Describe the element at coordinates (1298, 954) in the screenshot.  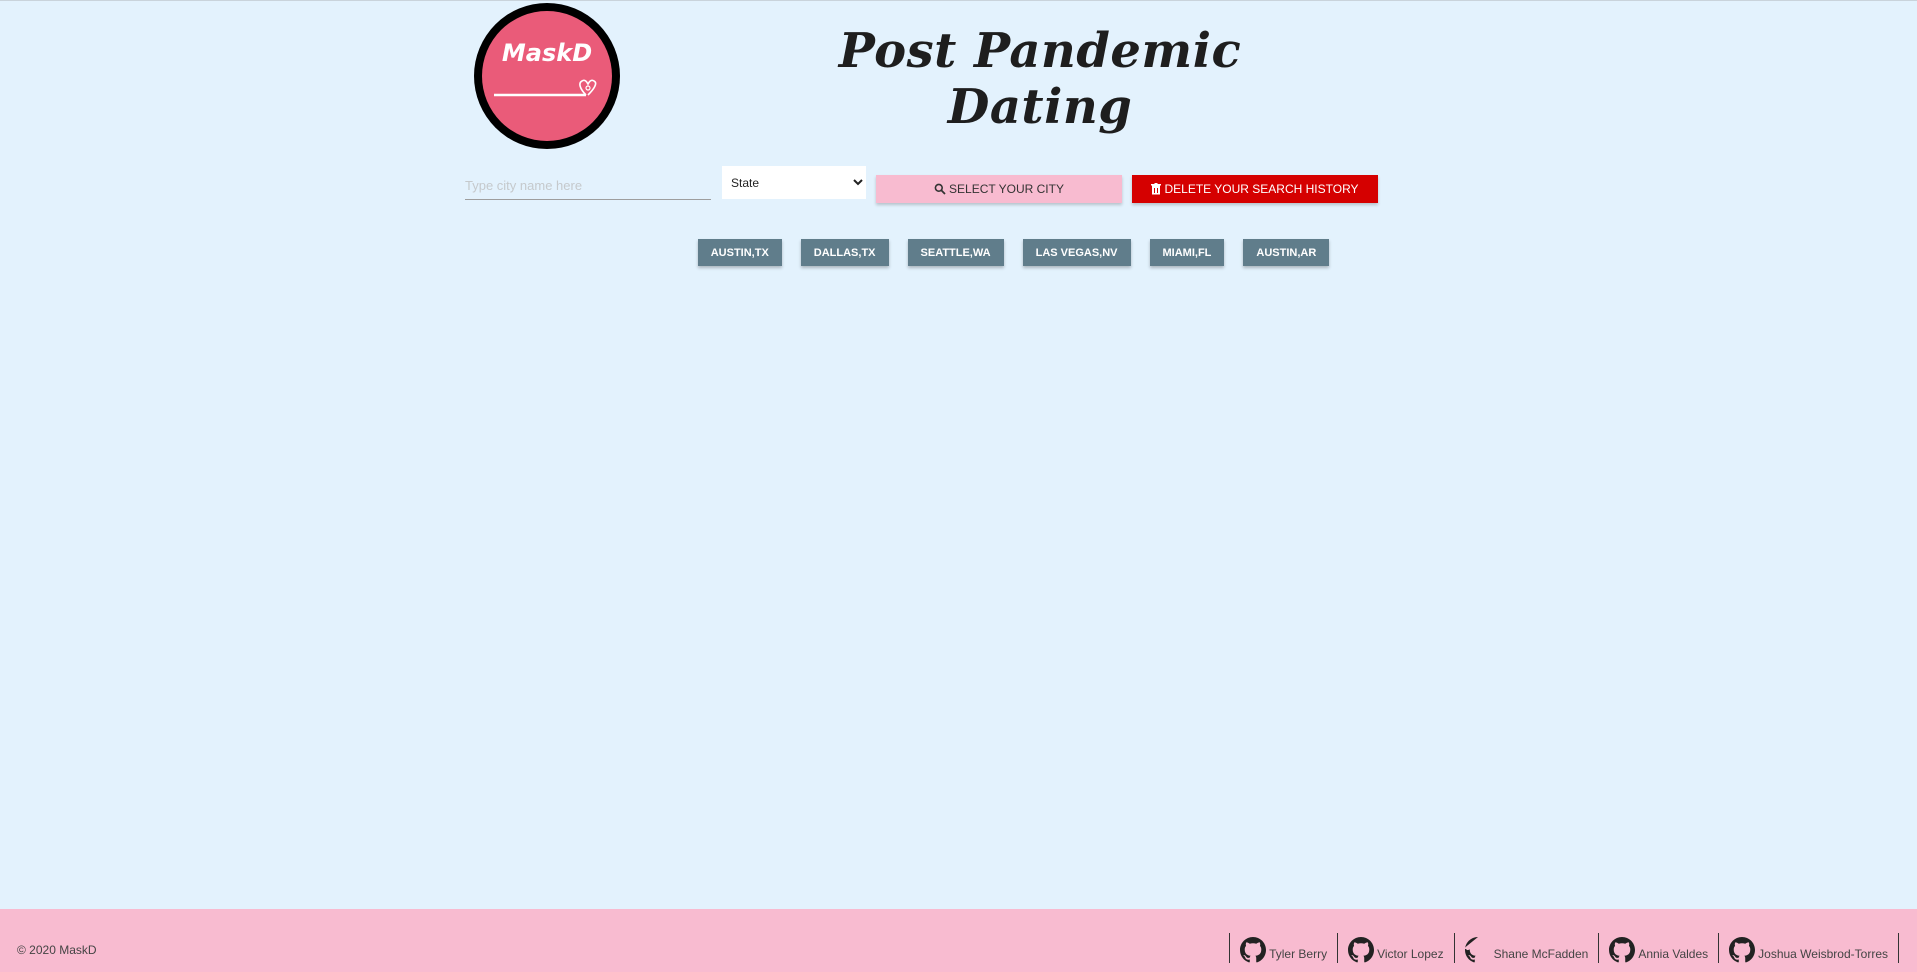
I see `member-name: Tyler Berry` at that location.